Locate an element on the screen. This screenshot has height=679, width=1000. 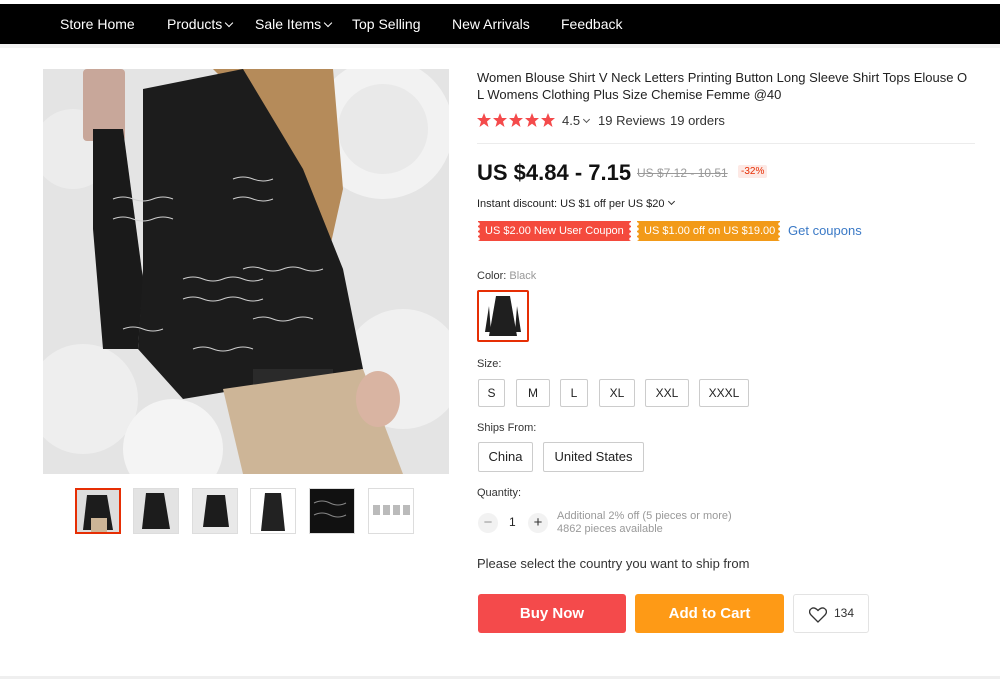
swatch-image is located at coordinates (503, 316).